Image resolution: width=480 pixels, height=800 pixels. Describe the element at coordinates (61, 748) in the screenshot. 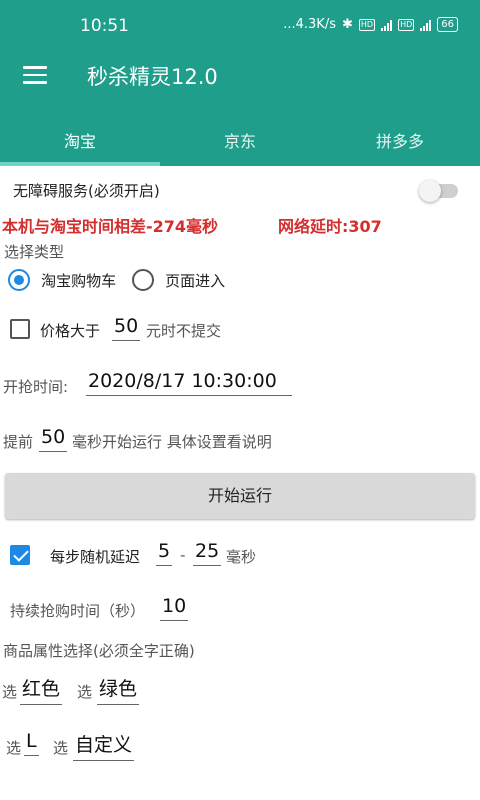

I see `select-word-4: 选` at that location.